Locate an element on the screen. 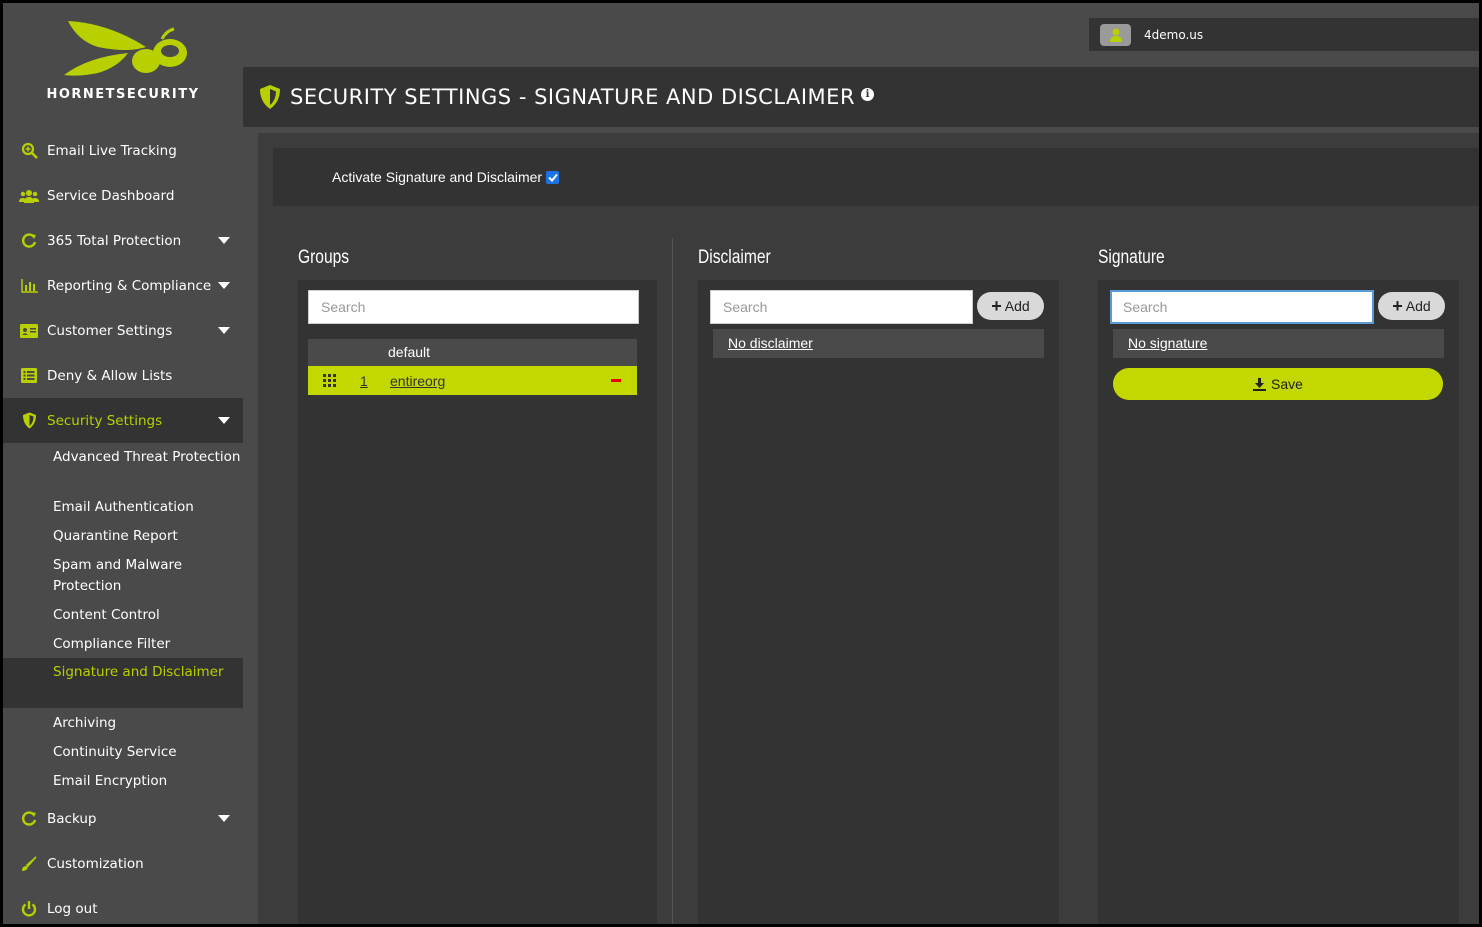  activate-label: Activate Signature and Disclaimer is located at coordinates (437, 177).